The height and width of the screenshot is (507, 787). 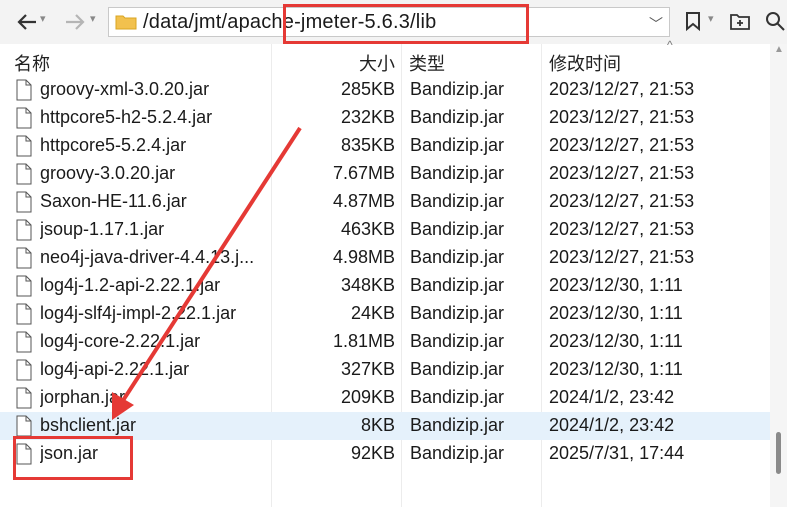 What do you see at coordinates (367, 89) in the screenshot?
I see `file-size: 285KB` at bounding box center [367, 89].